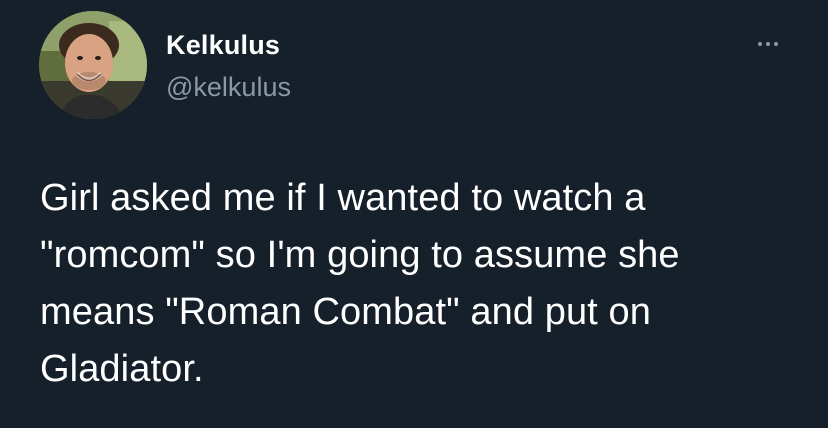 This screenshot has width=828, height=428. I want to click on more-options-button, so click(768, 44).